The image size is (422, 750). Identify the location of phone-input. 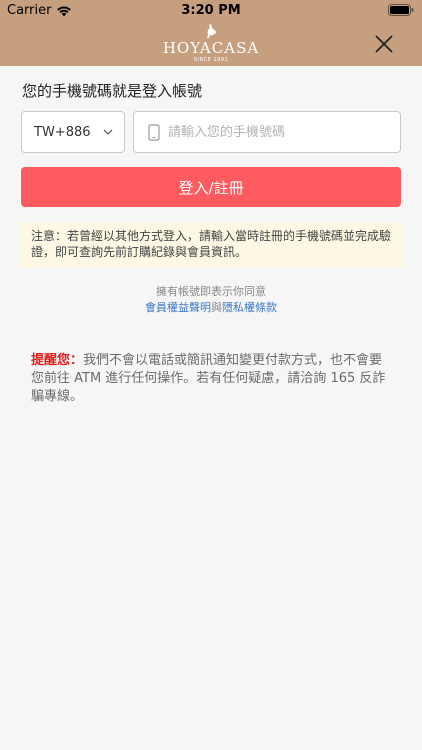
(278, 132).